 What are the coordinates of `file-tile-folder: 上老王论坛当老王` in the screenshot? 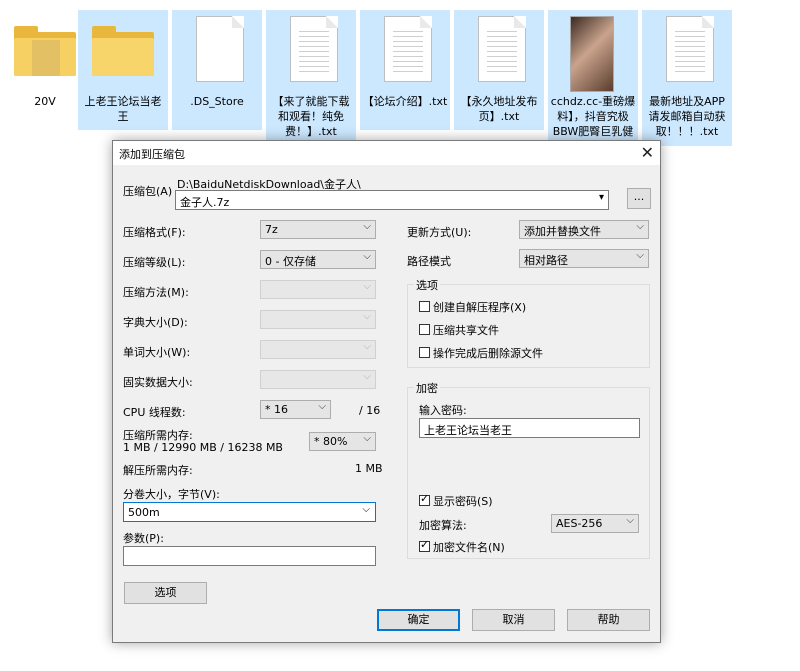 It's located at (123, 70).